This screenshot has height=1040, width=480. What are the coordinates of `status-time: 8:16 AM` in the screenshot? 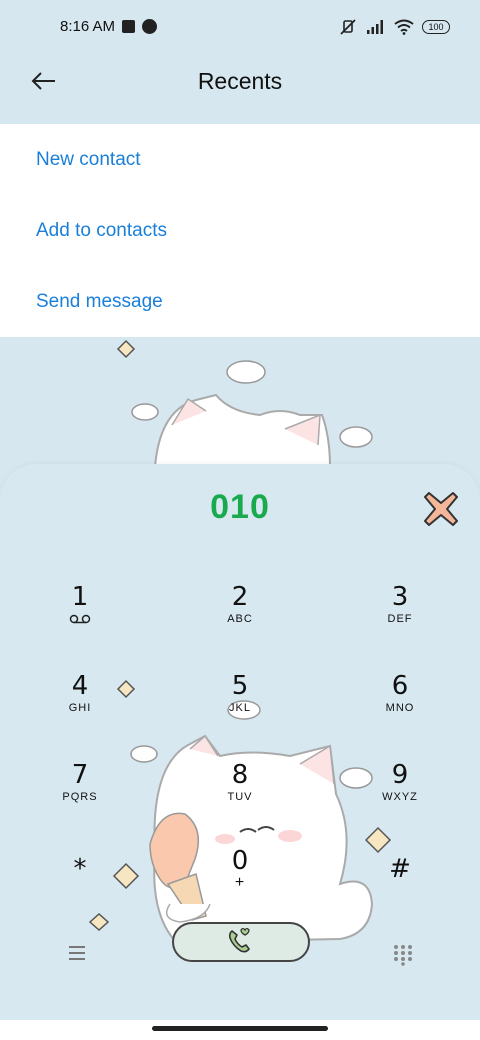 It's located at (88, 26).